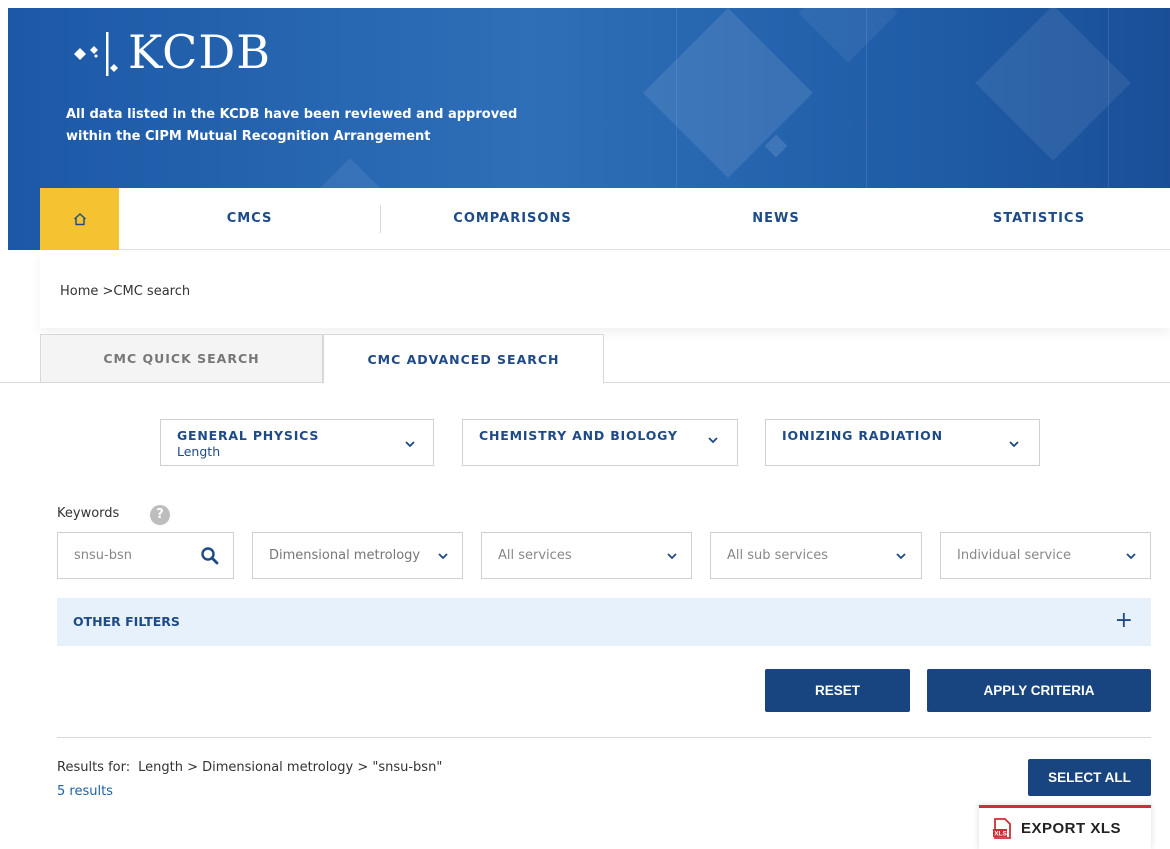 The height and width of the screenshot is (849, 1170). I want to click on domain-select-ionizing-radiation: IONIZING RADIATION, so click(902, 442).